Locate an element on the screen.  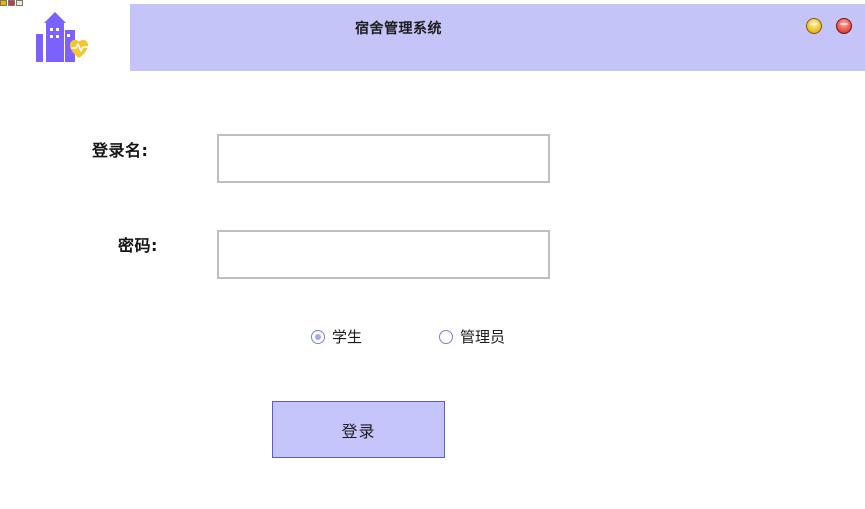
username-label: 登录名: is located at coordinates (120, 150).